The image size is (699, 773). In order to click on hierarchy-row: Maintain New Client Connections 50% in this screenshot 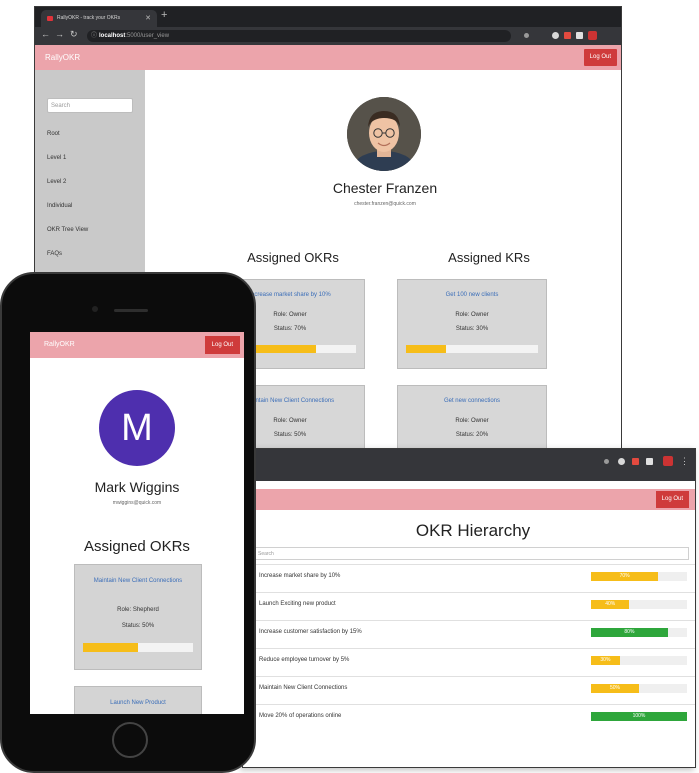, I will do `click(469, 690)`.